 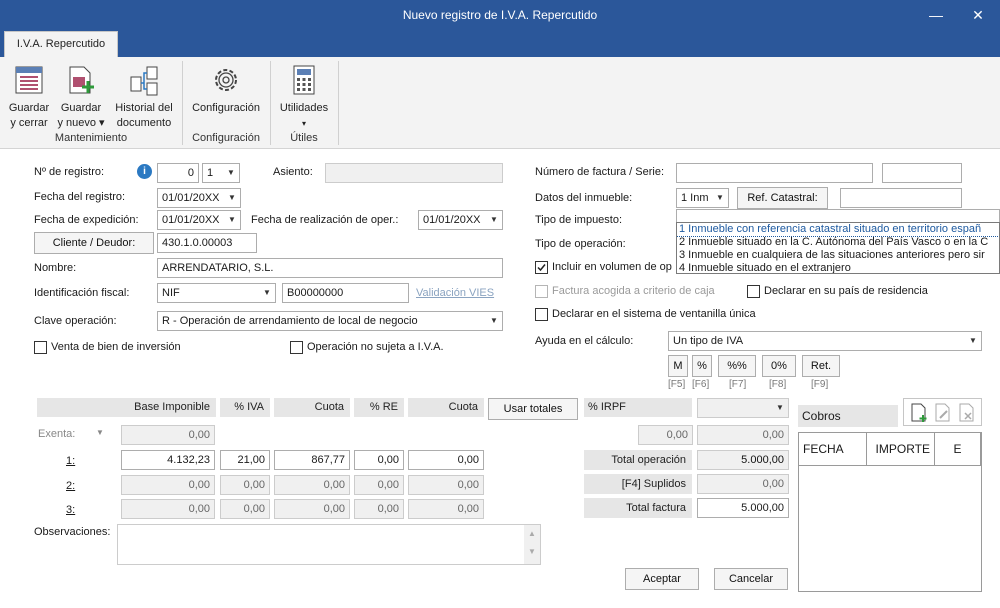 What do you see at coordinates (221, 173) in the screenshot?
I see `serie-select: 1 ▼` at bounding box center [221, 173].